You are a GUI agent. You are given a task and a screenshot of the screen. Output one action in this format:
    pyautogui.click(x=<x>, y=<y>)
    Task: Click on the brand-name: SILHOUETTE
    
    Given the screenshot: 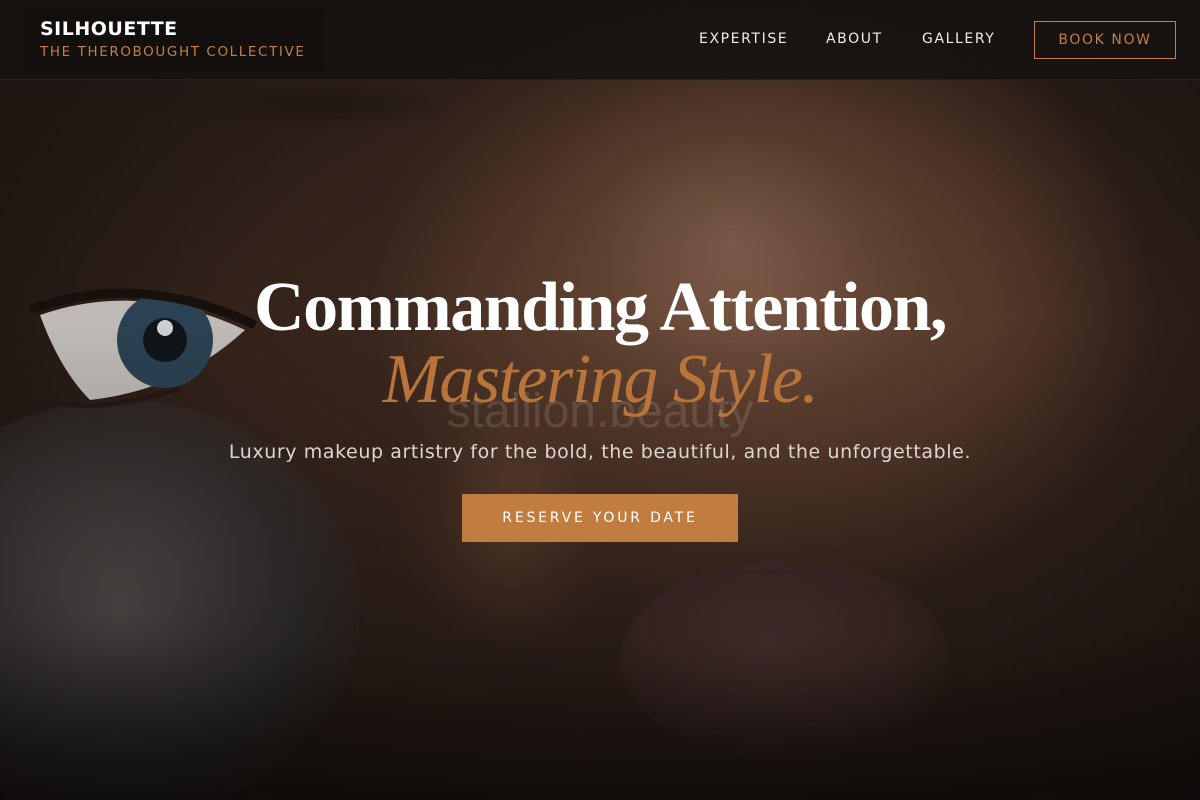 What is the action you would take?
    pyautogui.click(x=109, y=29)
    